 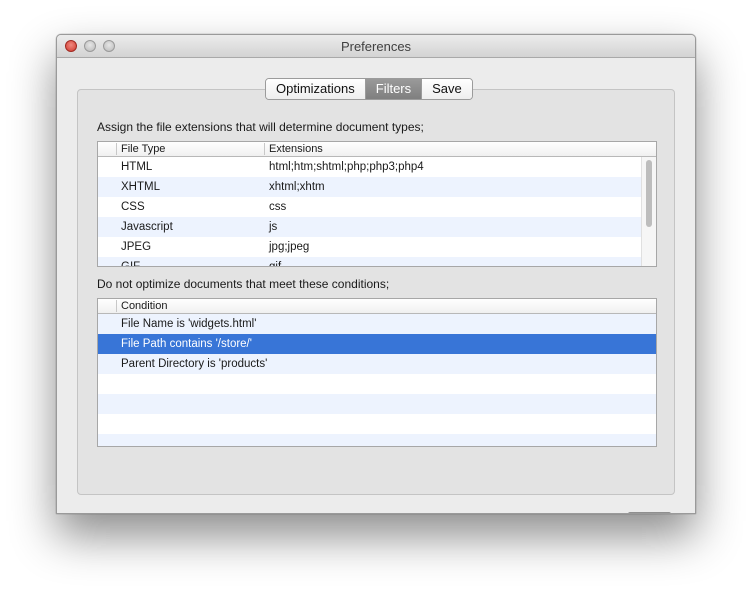 What do you see at coordinates (275, 264) in the screenshot?
I see `extensions-cell: gif` at bounding box center [275, 264].